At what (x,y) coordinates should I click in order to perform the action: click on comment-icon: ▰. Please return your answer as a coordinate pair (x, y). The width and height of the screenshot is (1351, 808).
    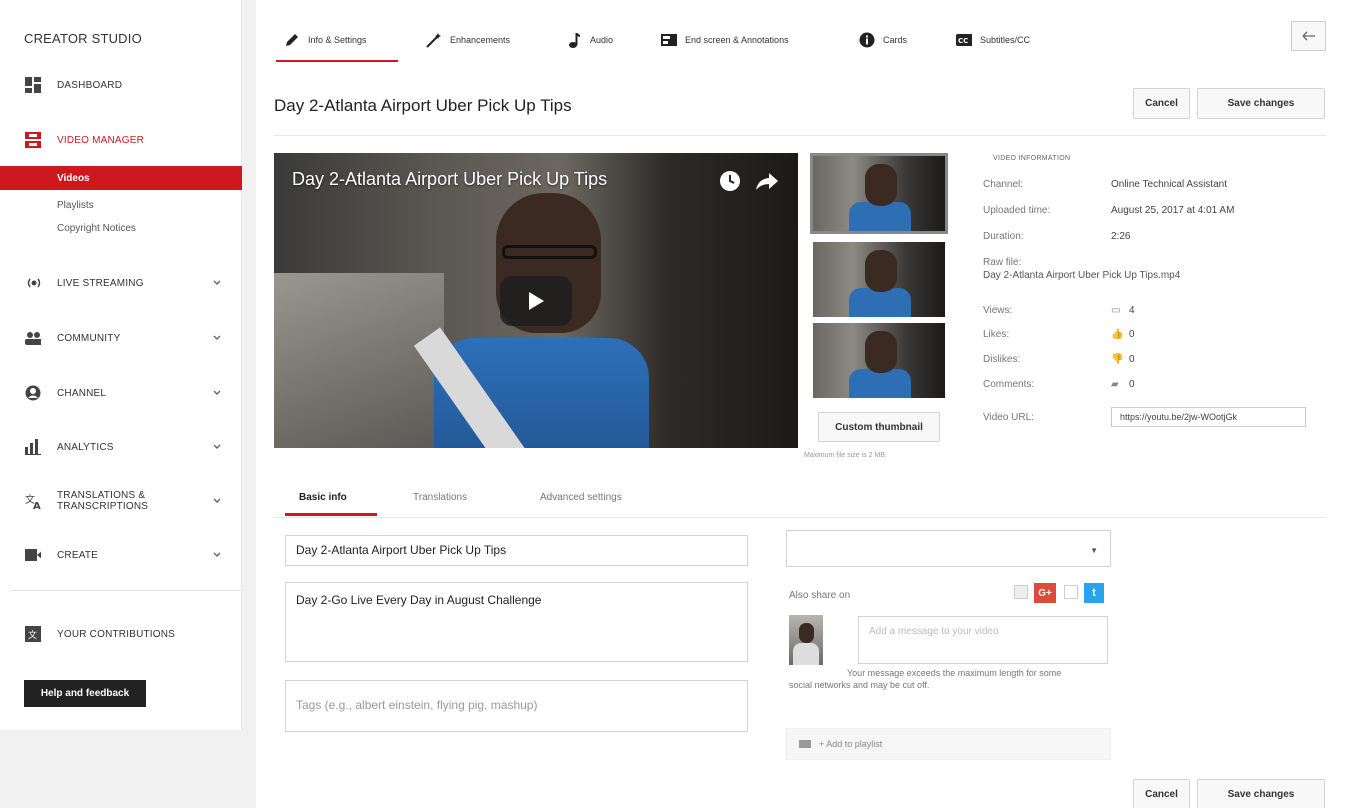
    Looking at the image, I should click on (1115, 384).